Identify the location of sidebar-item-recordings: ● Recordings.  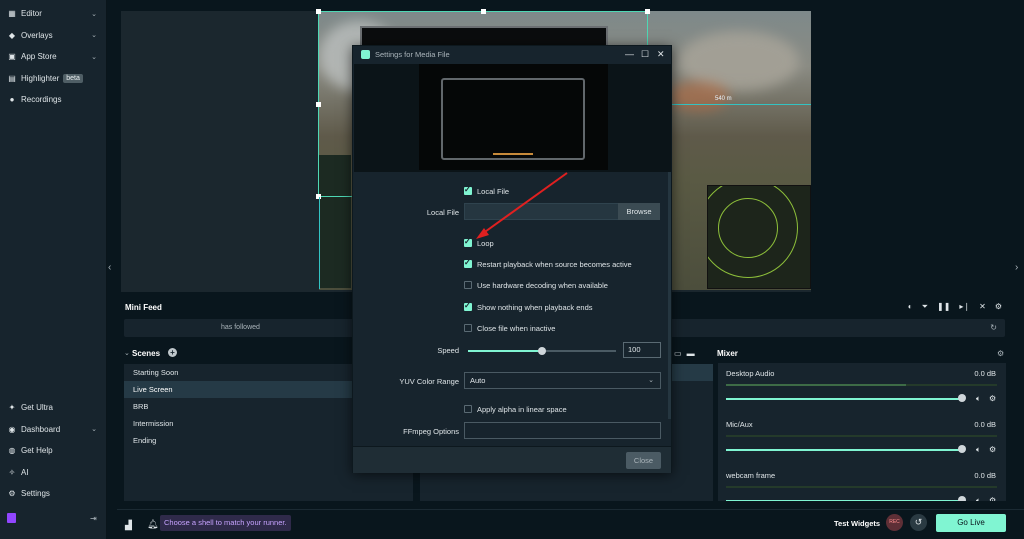
(53, 100).